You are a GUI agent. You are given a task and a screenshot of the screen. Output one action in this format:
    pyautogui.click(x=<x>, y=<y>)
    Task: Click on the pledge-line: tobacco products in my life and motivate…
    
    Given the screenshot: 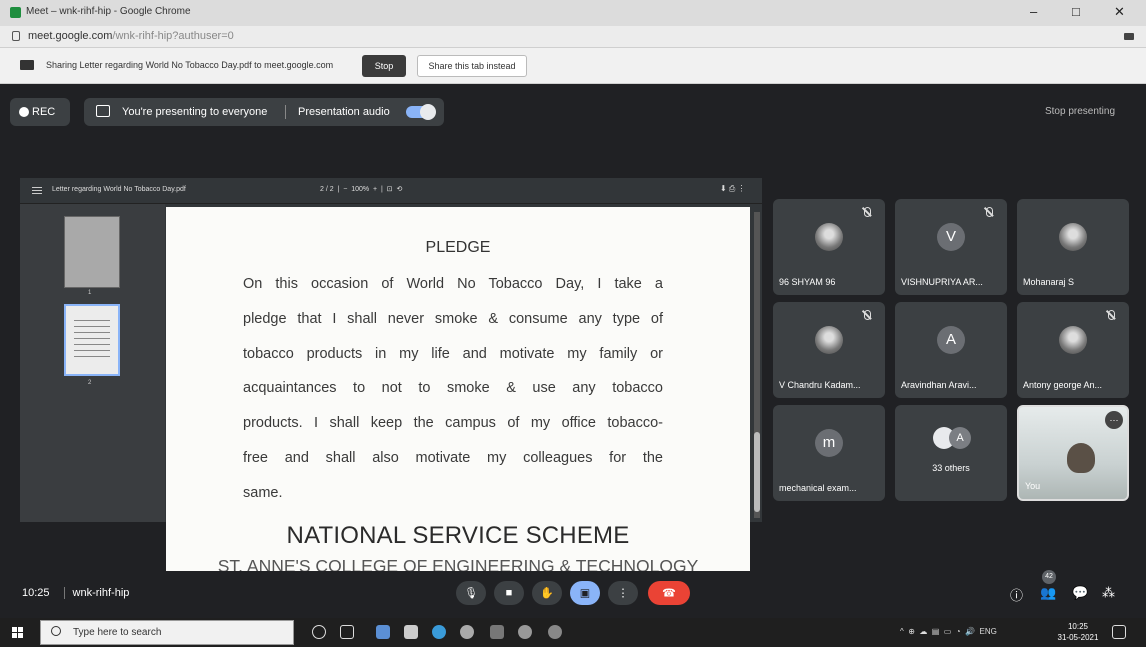 What is the action you would take?
    pyautogui.click(x=453, y=353)
    